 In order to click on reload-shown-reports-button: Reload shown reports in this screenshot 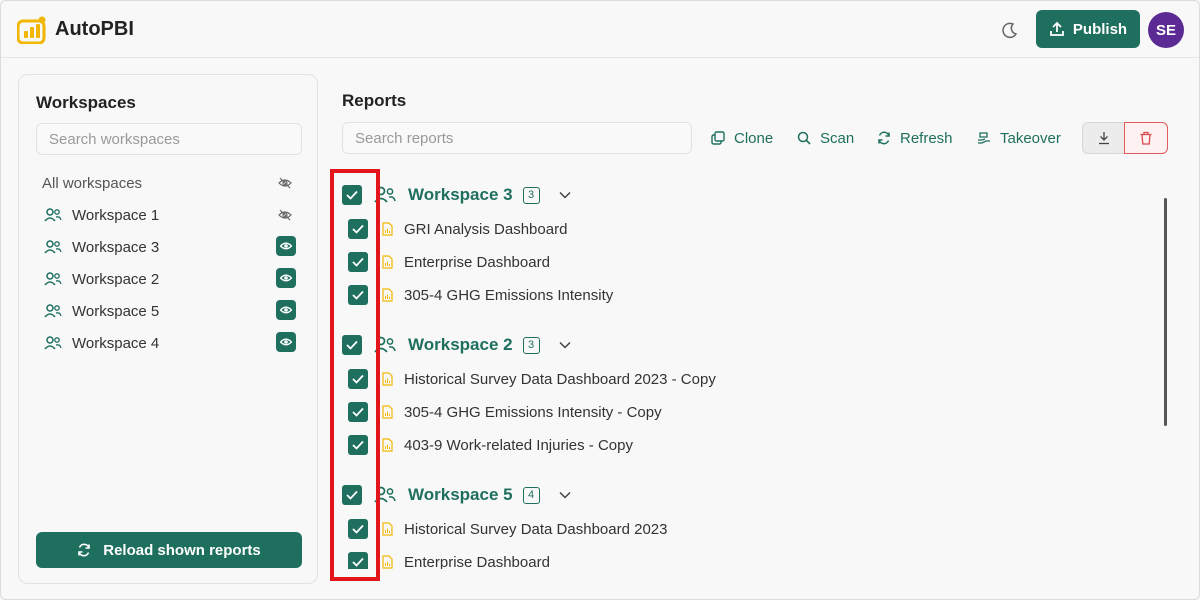, I will do `click(169, 550)`.